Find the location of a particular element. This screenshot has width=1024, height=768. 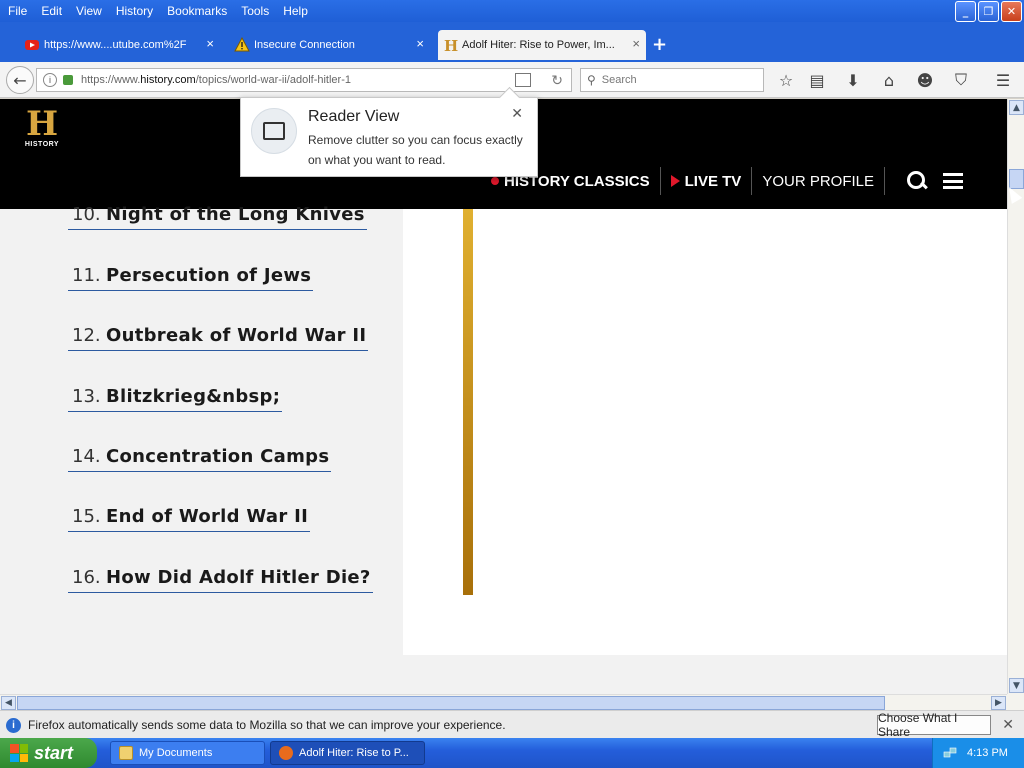

site-nav: HISTORY CLASSICS LIVE TV YOUR PROFILE is located at coordinates (727, 181).